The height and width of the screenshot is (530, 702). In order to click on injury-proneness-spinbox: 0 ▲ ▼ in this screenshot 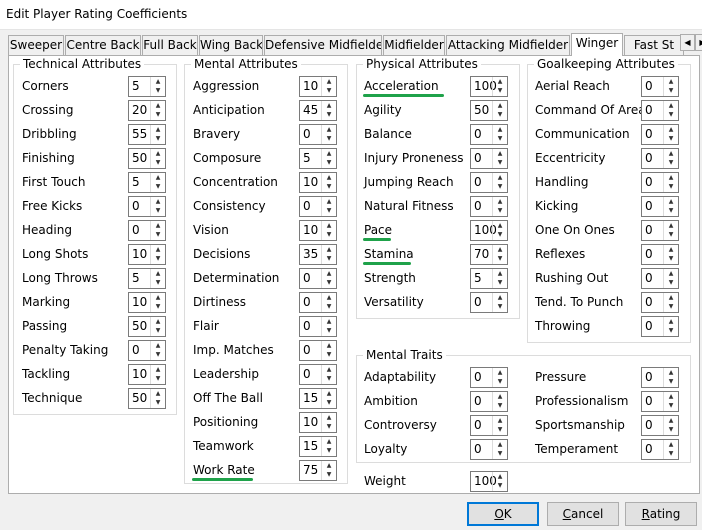, I will do `click(489, 158)`.